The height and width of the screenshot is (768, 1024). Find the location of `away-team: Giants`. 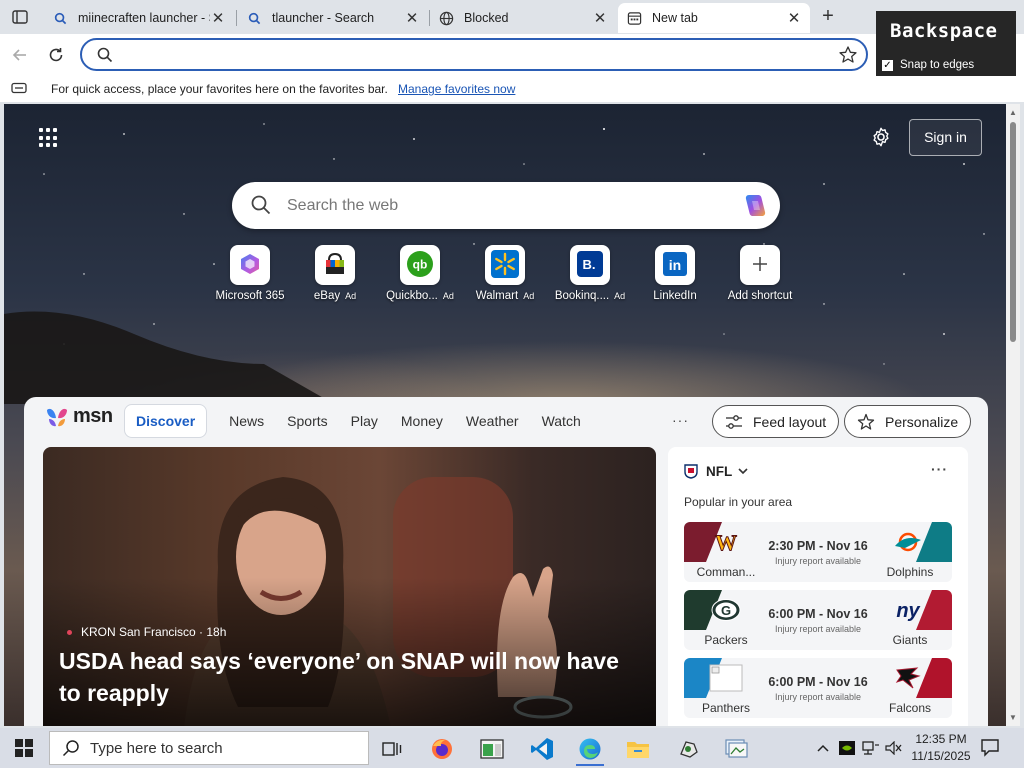

away-team: Giants is located at coordinates (910, 640).